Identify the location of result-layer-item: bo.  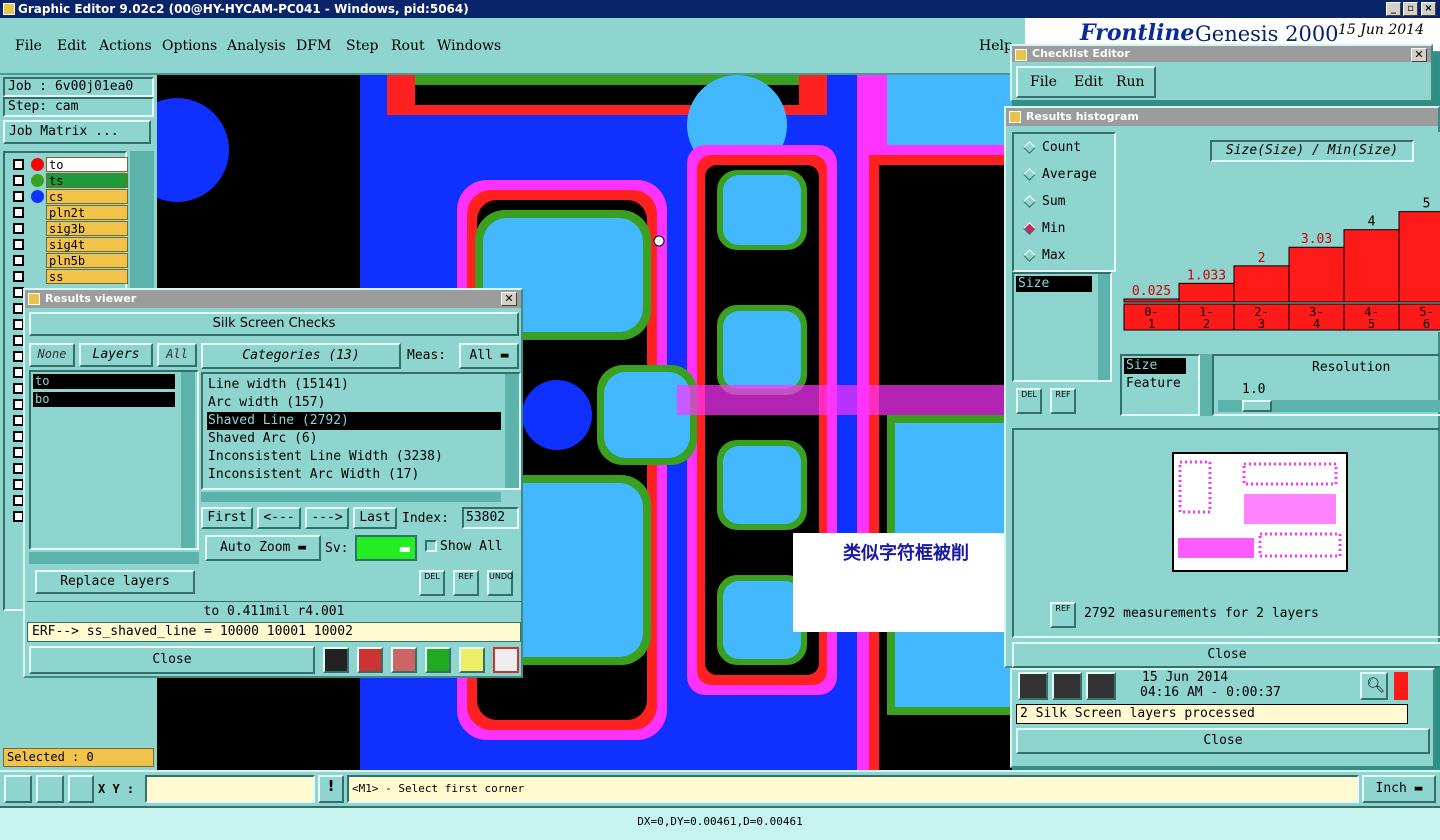
(104, 399).